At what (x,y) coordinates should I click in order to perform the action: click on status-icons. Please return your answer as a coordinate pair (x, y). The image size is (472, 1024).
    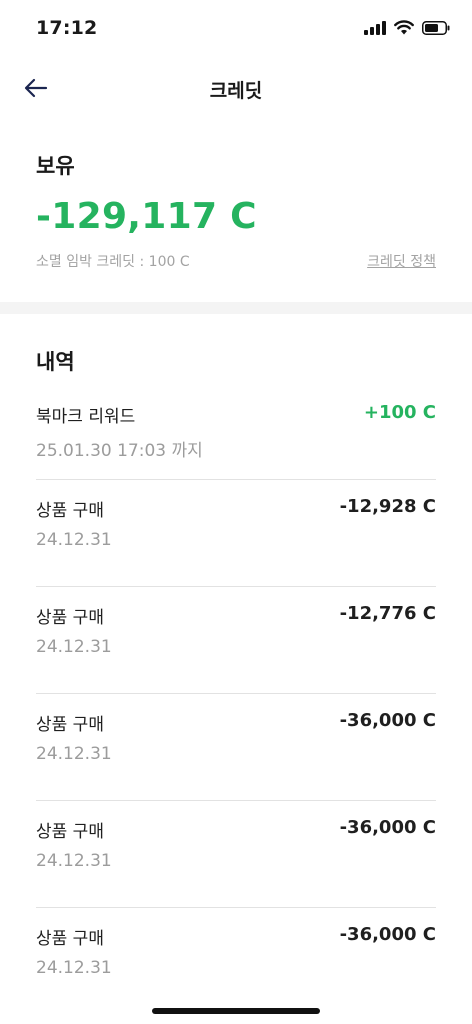
    Looking at the image, I should click on (407, 27).